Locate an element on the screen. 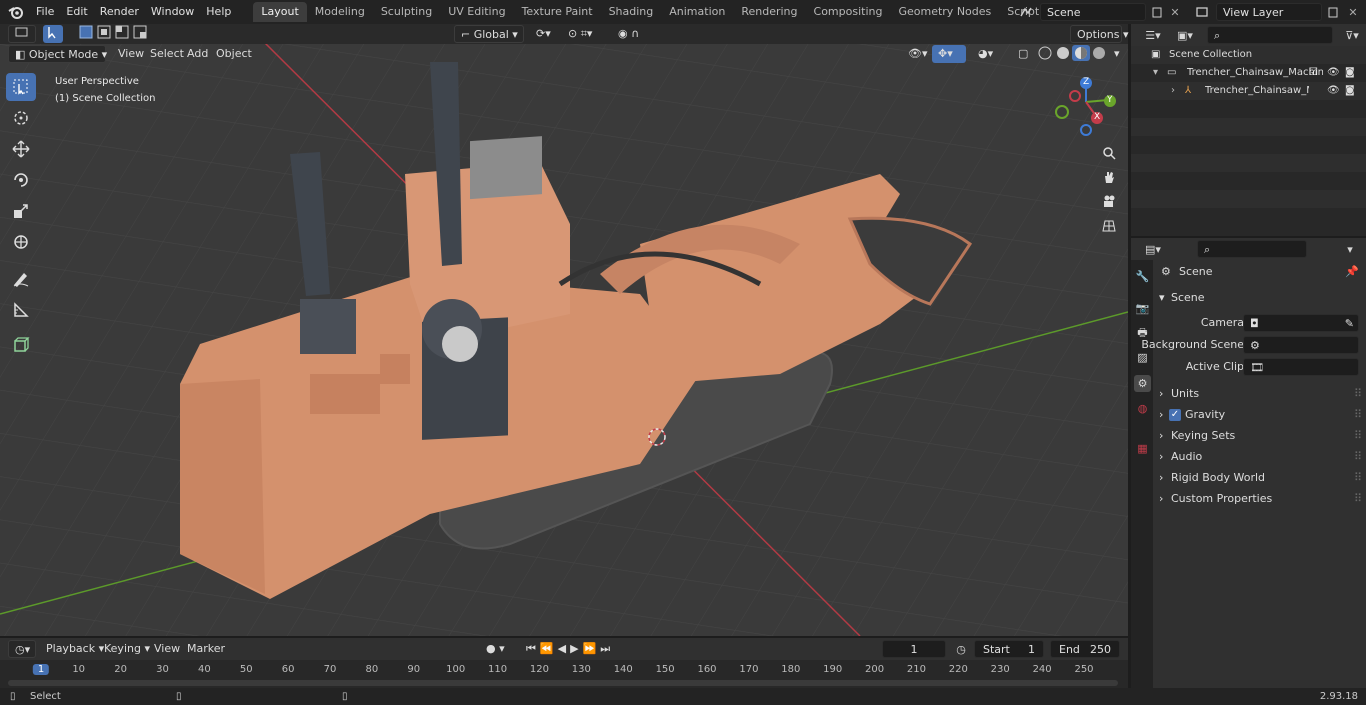 This screenshot has width=1366, height=705. tab-modeling: Modeling is located at coordinates (340, 12).